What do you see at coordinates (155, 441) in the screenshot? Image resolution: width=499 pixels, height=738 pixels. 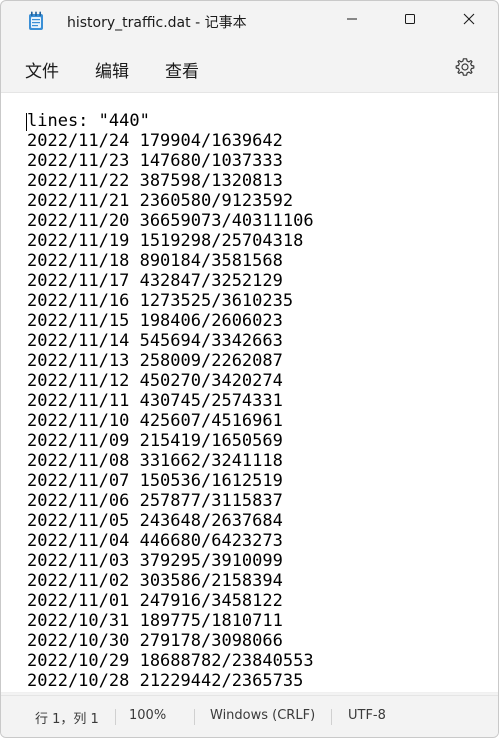 I see `text-line: 2022/11/09 215419/1650569` at bounding box center [155, 441].